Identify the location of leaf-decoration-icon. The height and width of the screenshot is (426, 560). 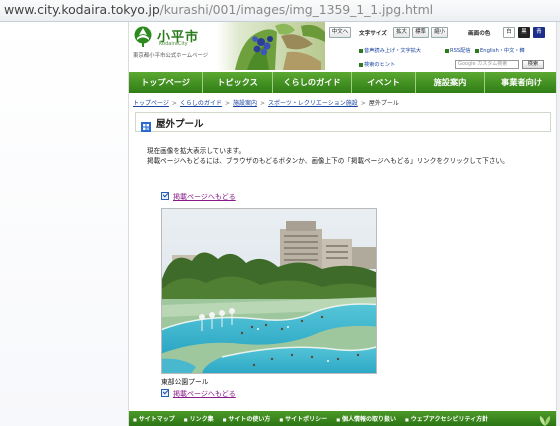
(545, 419).